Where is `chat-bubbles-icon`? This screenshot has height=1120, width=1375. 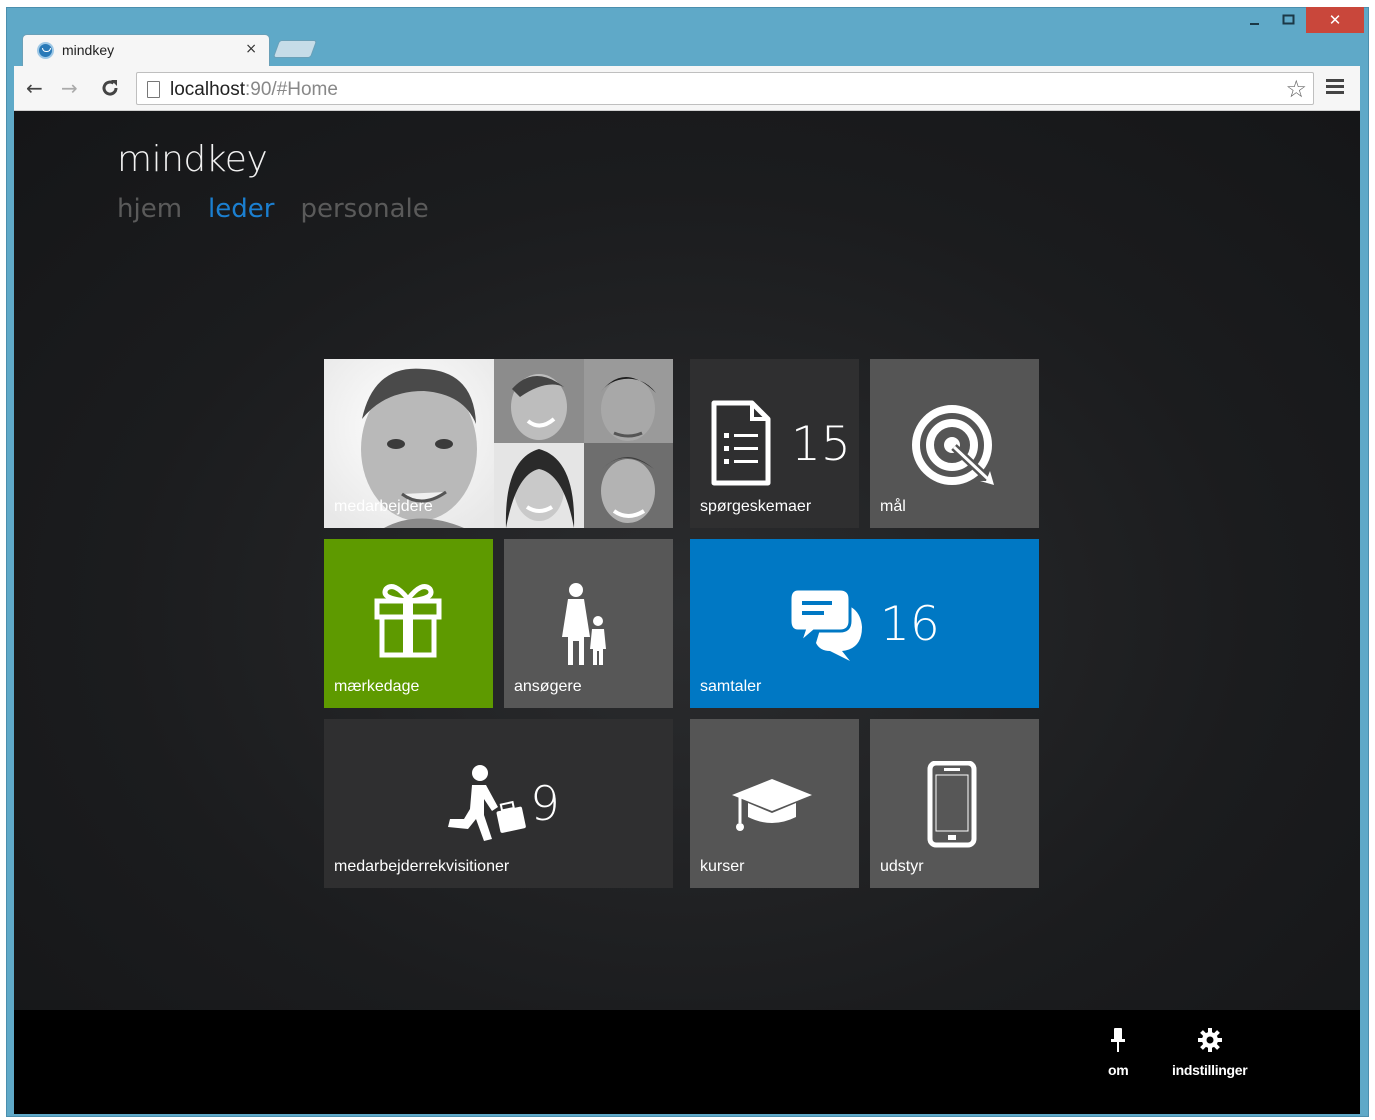 chat-bubbles-icon is located at coordinates (826, 624).